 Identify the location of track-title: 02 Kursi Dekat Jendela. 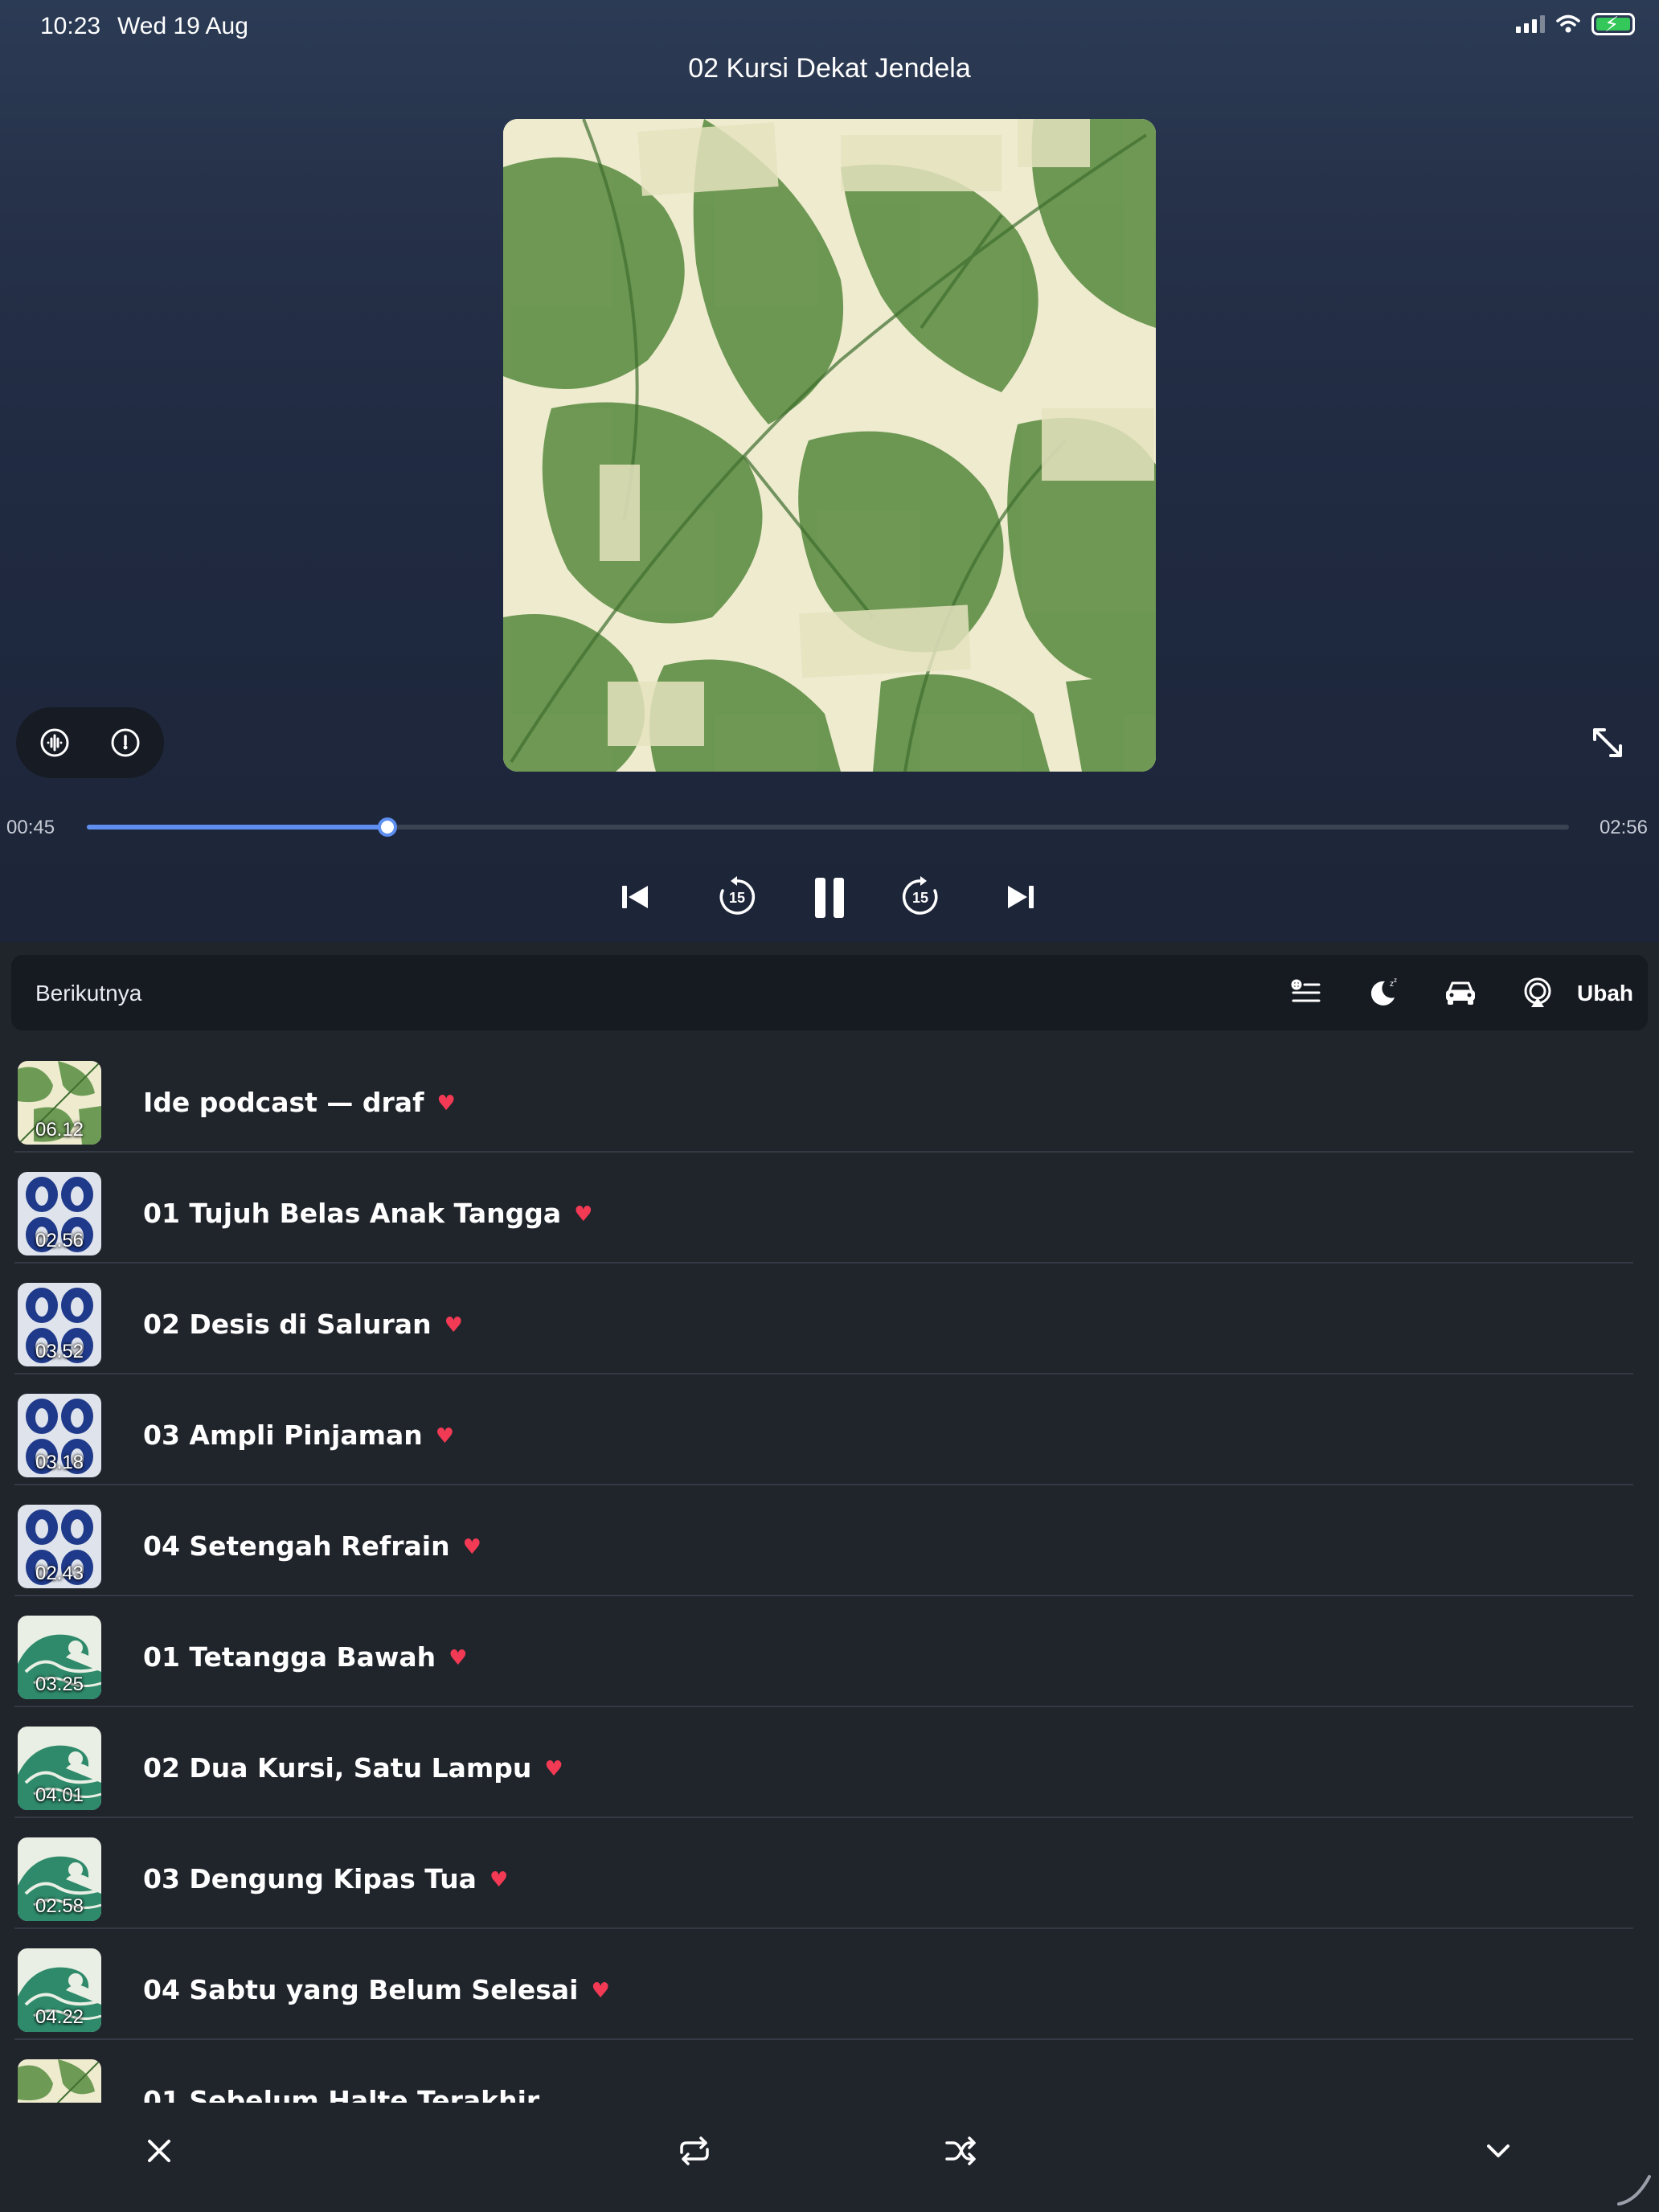
(829, 68).